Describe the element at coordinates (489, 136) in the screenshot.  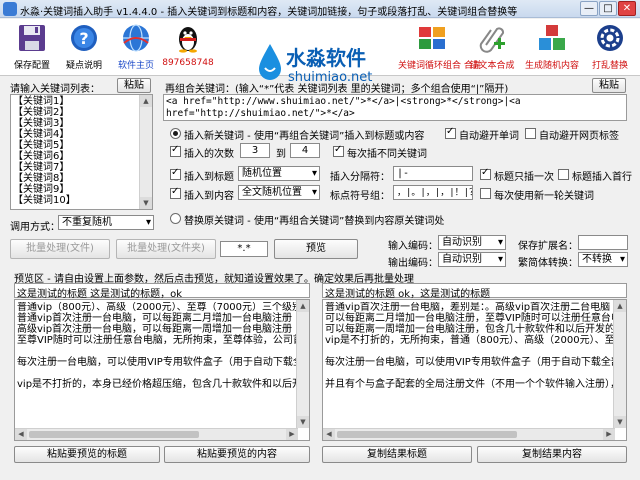
I see `avoid-word-label: 自动避开单词` at that location.